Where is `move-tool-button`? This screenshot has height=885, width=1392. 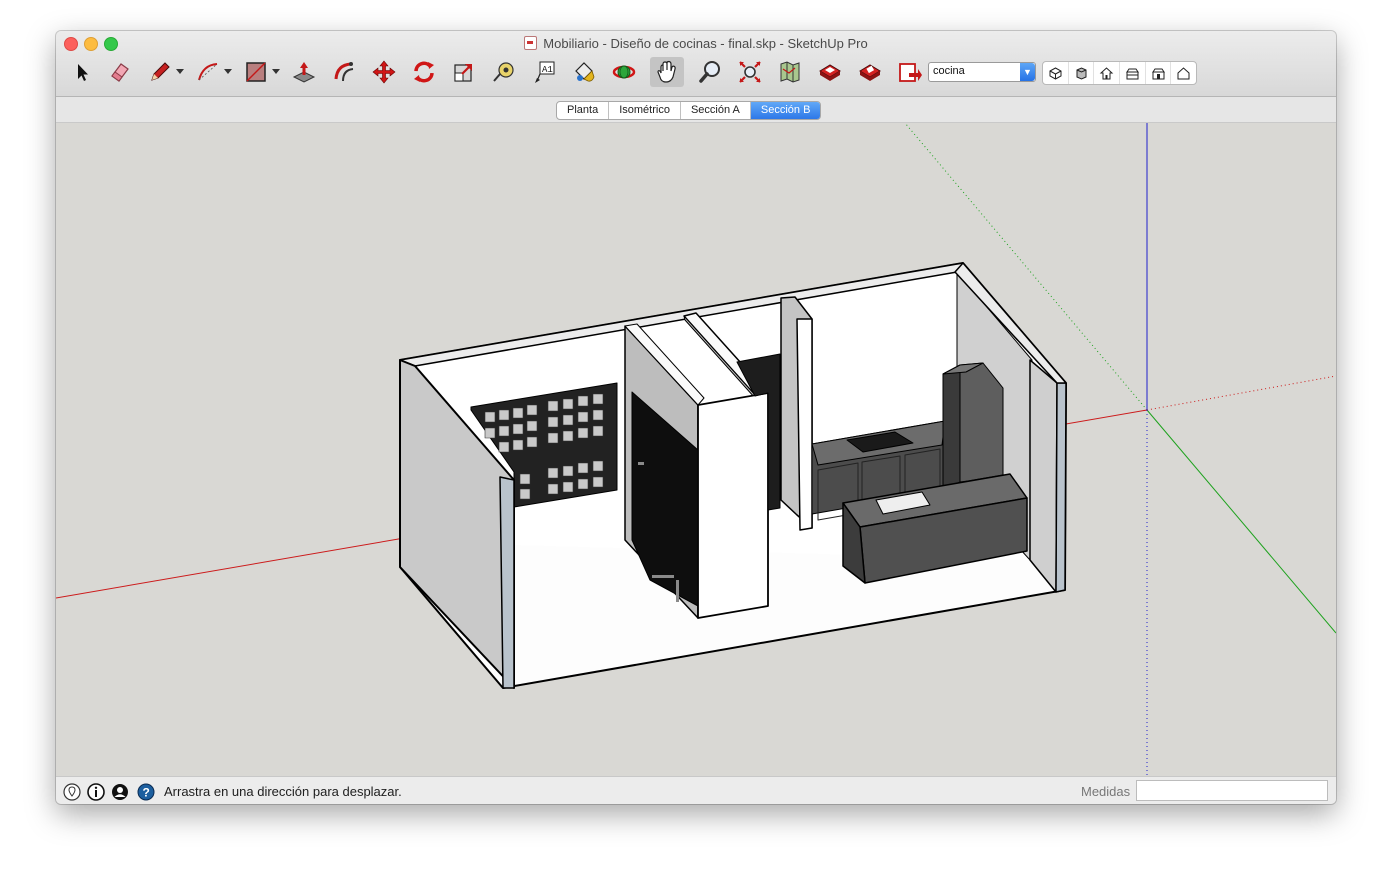
move-tool-button is located at coordinates (384, 72).